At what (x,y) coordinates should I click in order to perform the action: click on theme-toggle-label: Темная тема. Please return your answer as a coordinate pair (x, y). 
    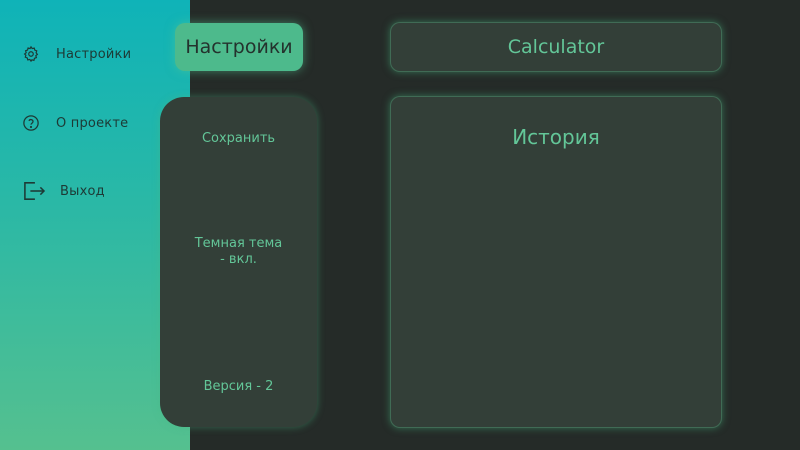
    Looking at the image, I should click on (238, 243).